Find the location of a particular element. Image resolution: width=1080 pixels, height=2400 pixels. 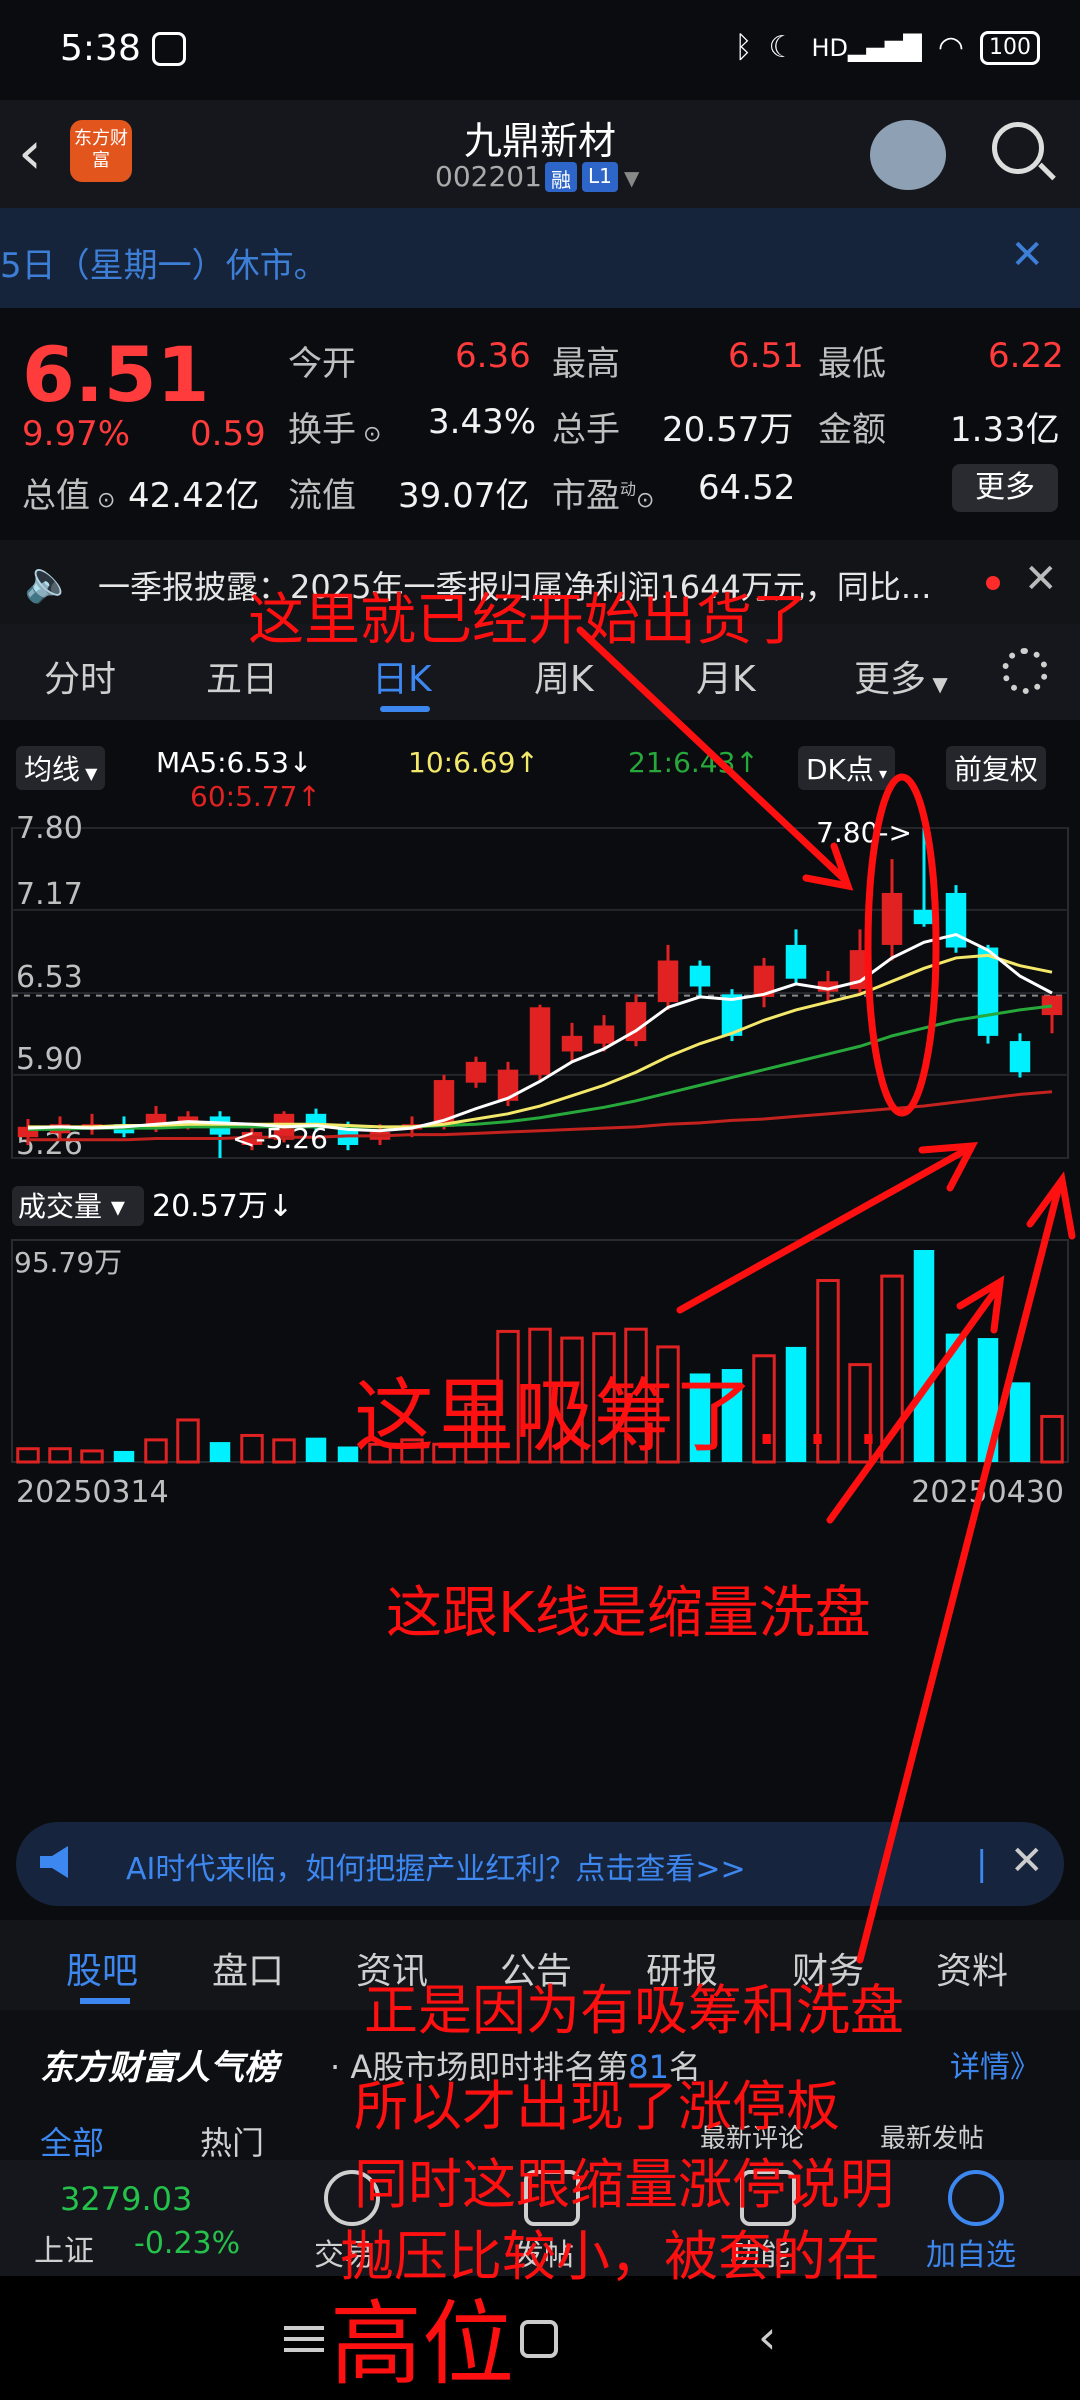

mktcap-value: 42.42亿 is located at coordinates (194, 496).